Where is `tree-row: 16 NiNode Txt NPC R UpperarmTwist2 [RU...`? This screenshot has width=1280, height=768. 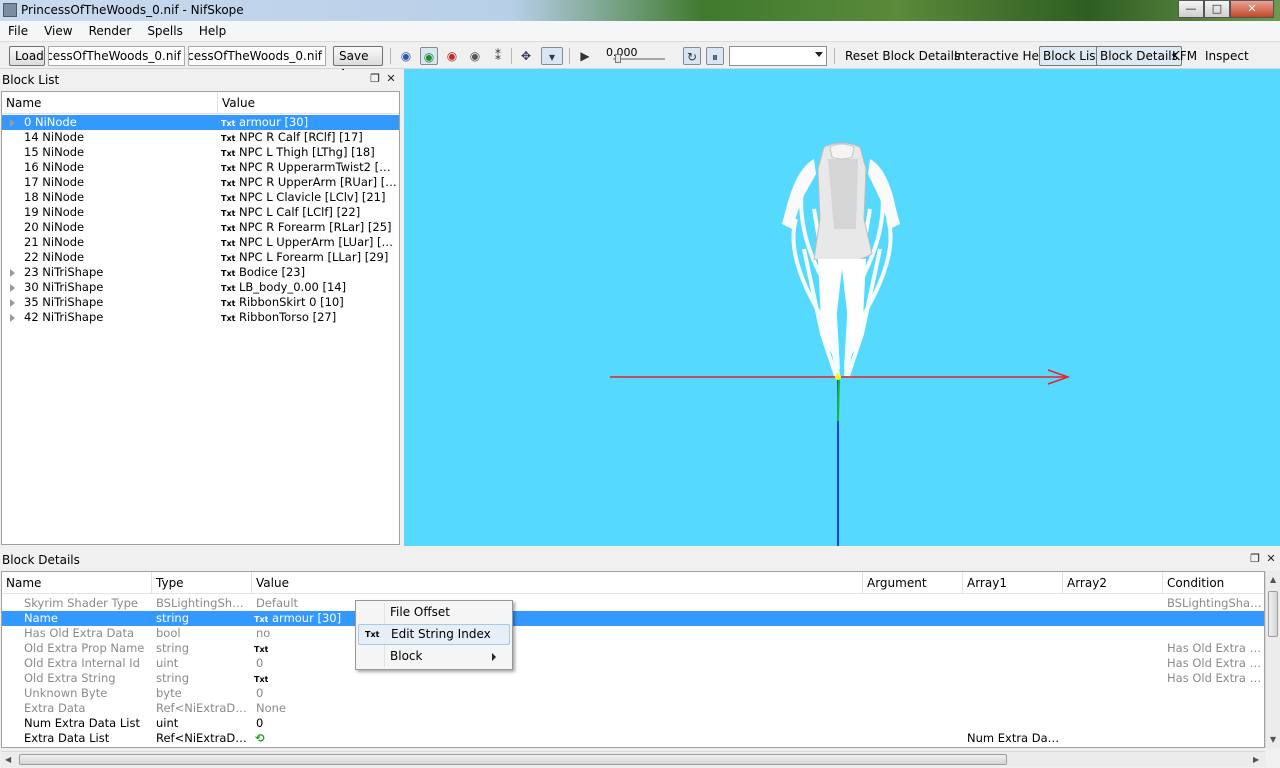
tree-row: 16 NiNode Txt NPC R UpperarmTwist2 [RU... is located at coordinates (200, 167).